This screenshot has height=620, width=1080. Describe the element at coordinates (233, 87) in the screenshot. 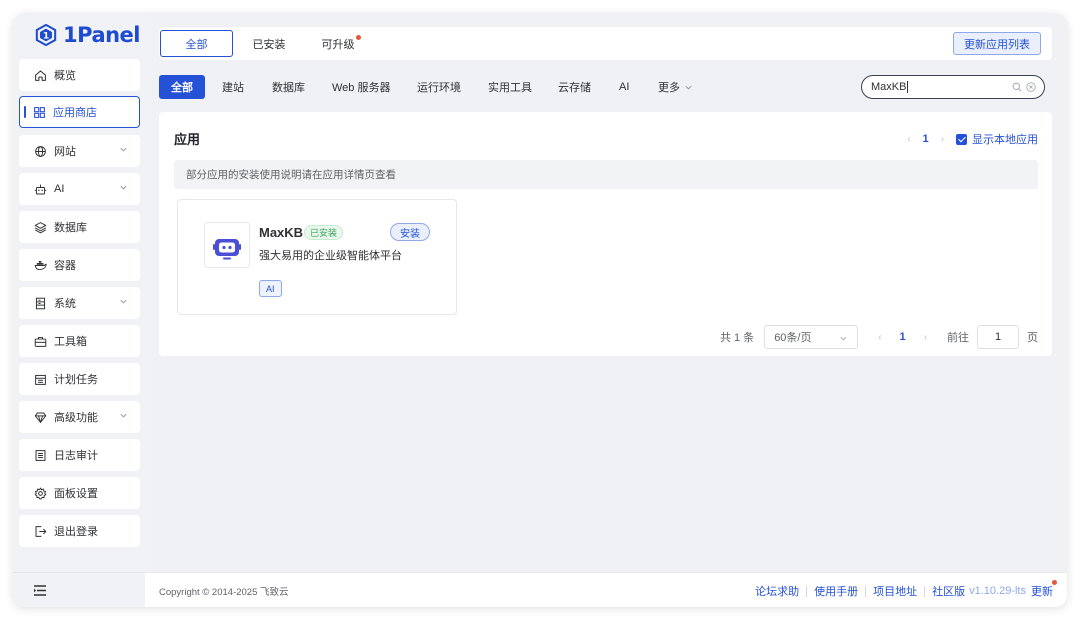

I see `category-website: 建站` at that location.